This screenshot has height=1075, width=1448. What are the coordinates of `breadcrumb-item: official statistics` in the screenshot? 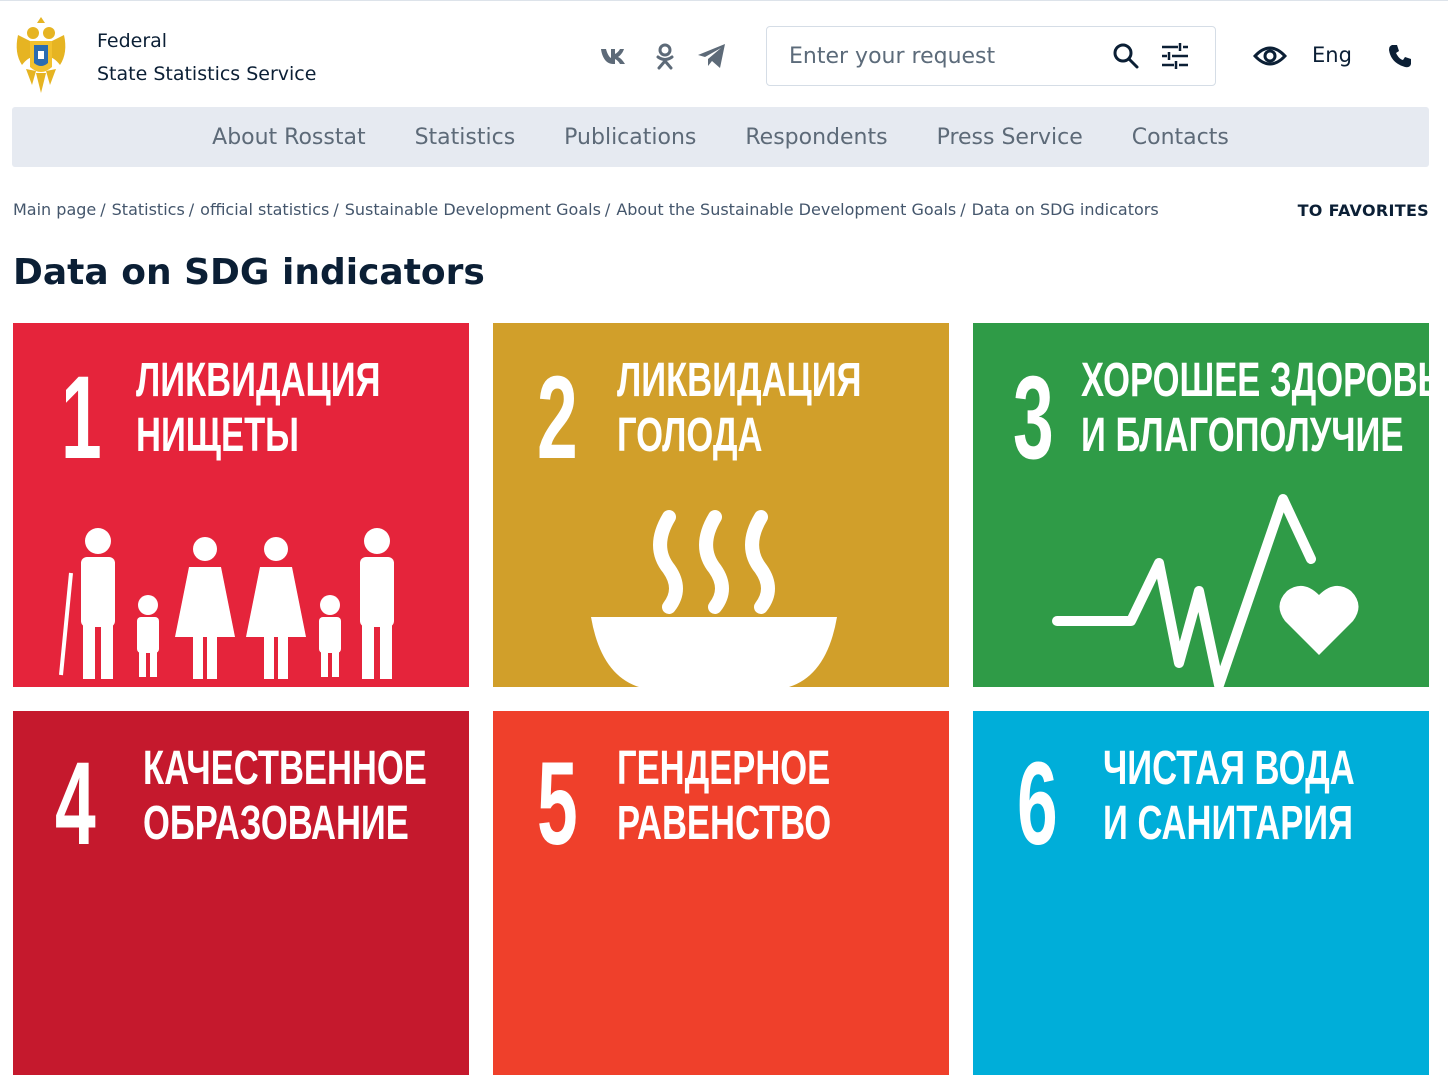 It's located at (264, 209).